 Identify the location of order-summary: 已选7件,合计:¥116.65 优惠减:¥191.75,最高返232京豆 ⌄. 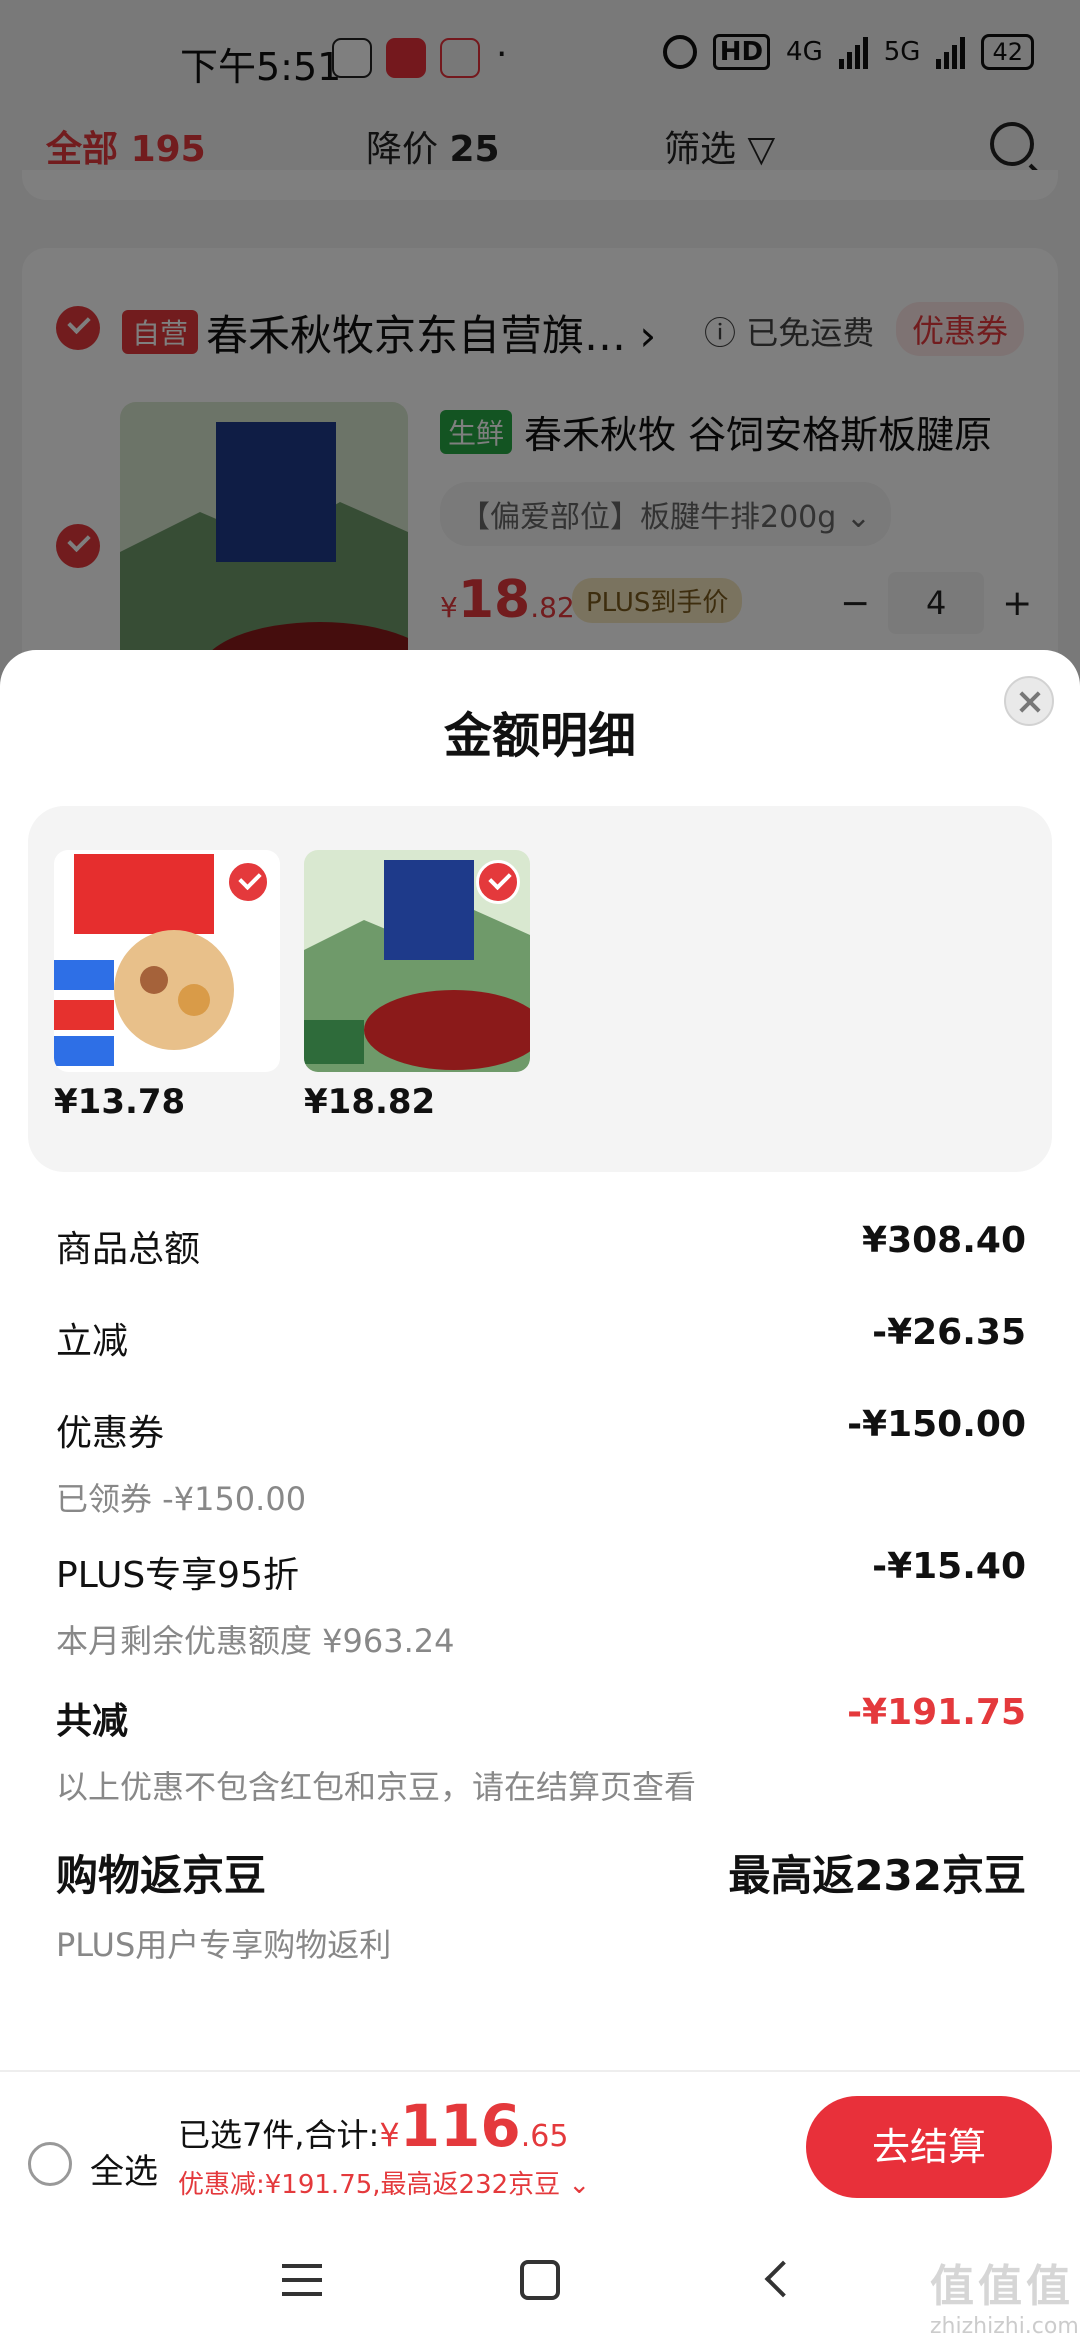
(384, 2146).